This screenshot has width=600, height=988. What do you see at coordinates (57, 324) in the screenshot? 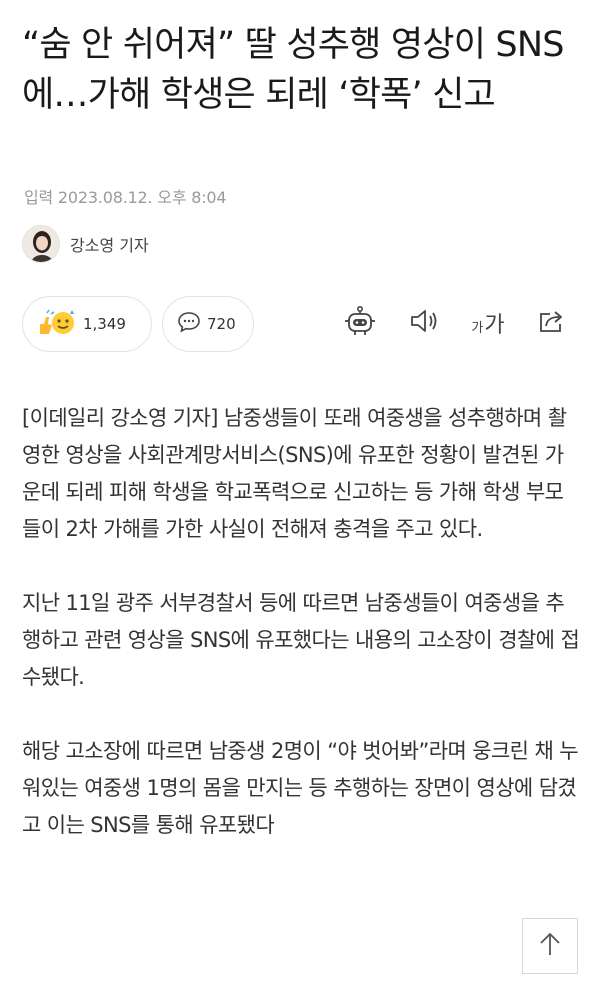
I see `reaction-emoji-icon` at bounding box center [57, 324].